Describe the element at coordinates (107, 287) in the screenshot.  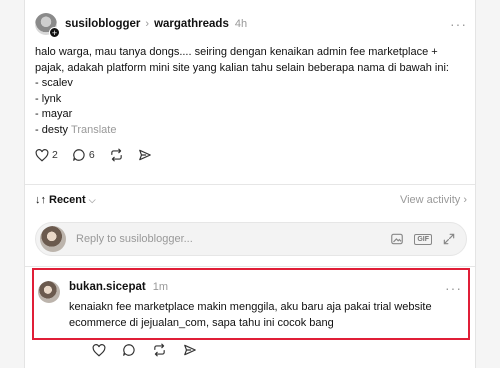
I see `comment-author: bukan.sicepat` at that location.